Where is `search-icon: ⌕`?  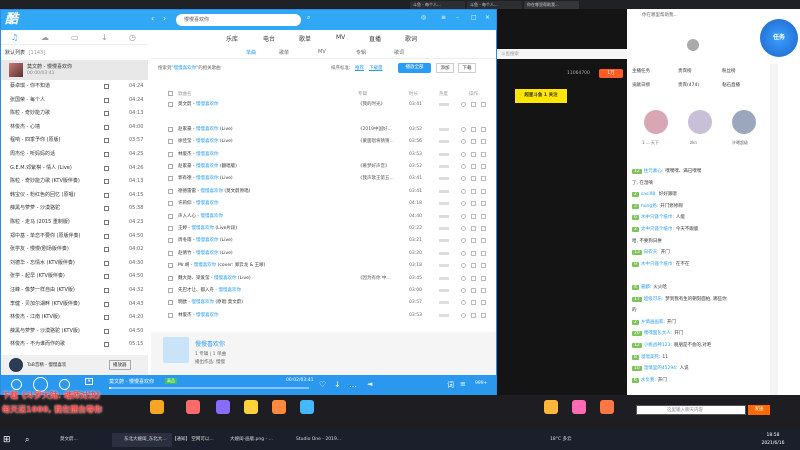
search-icon: ⌕ is located at coordinates (308, 18).